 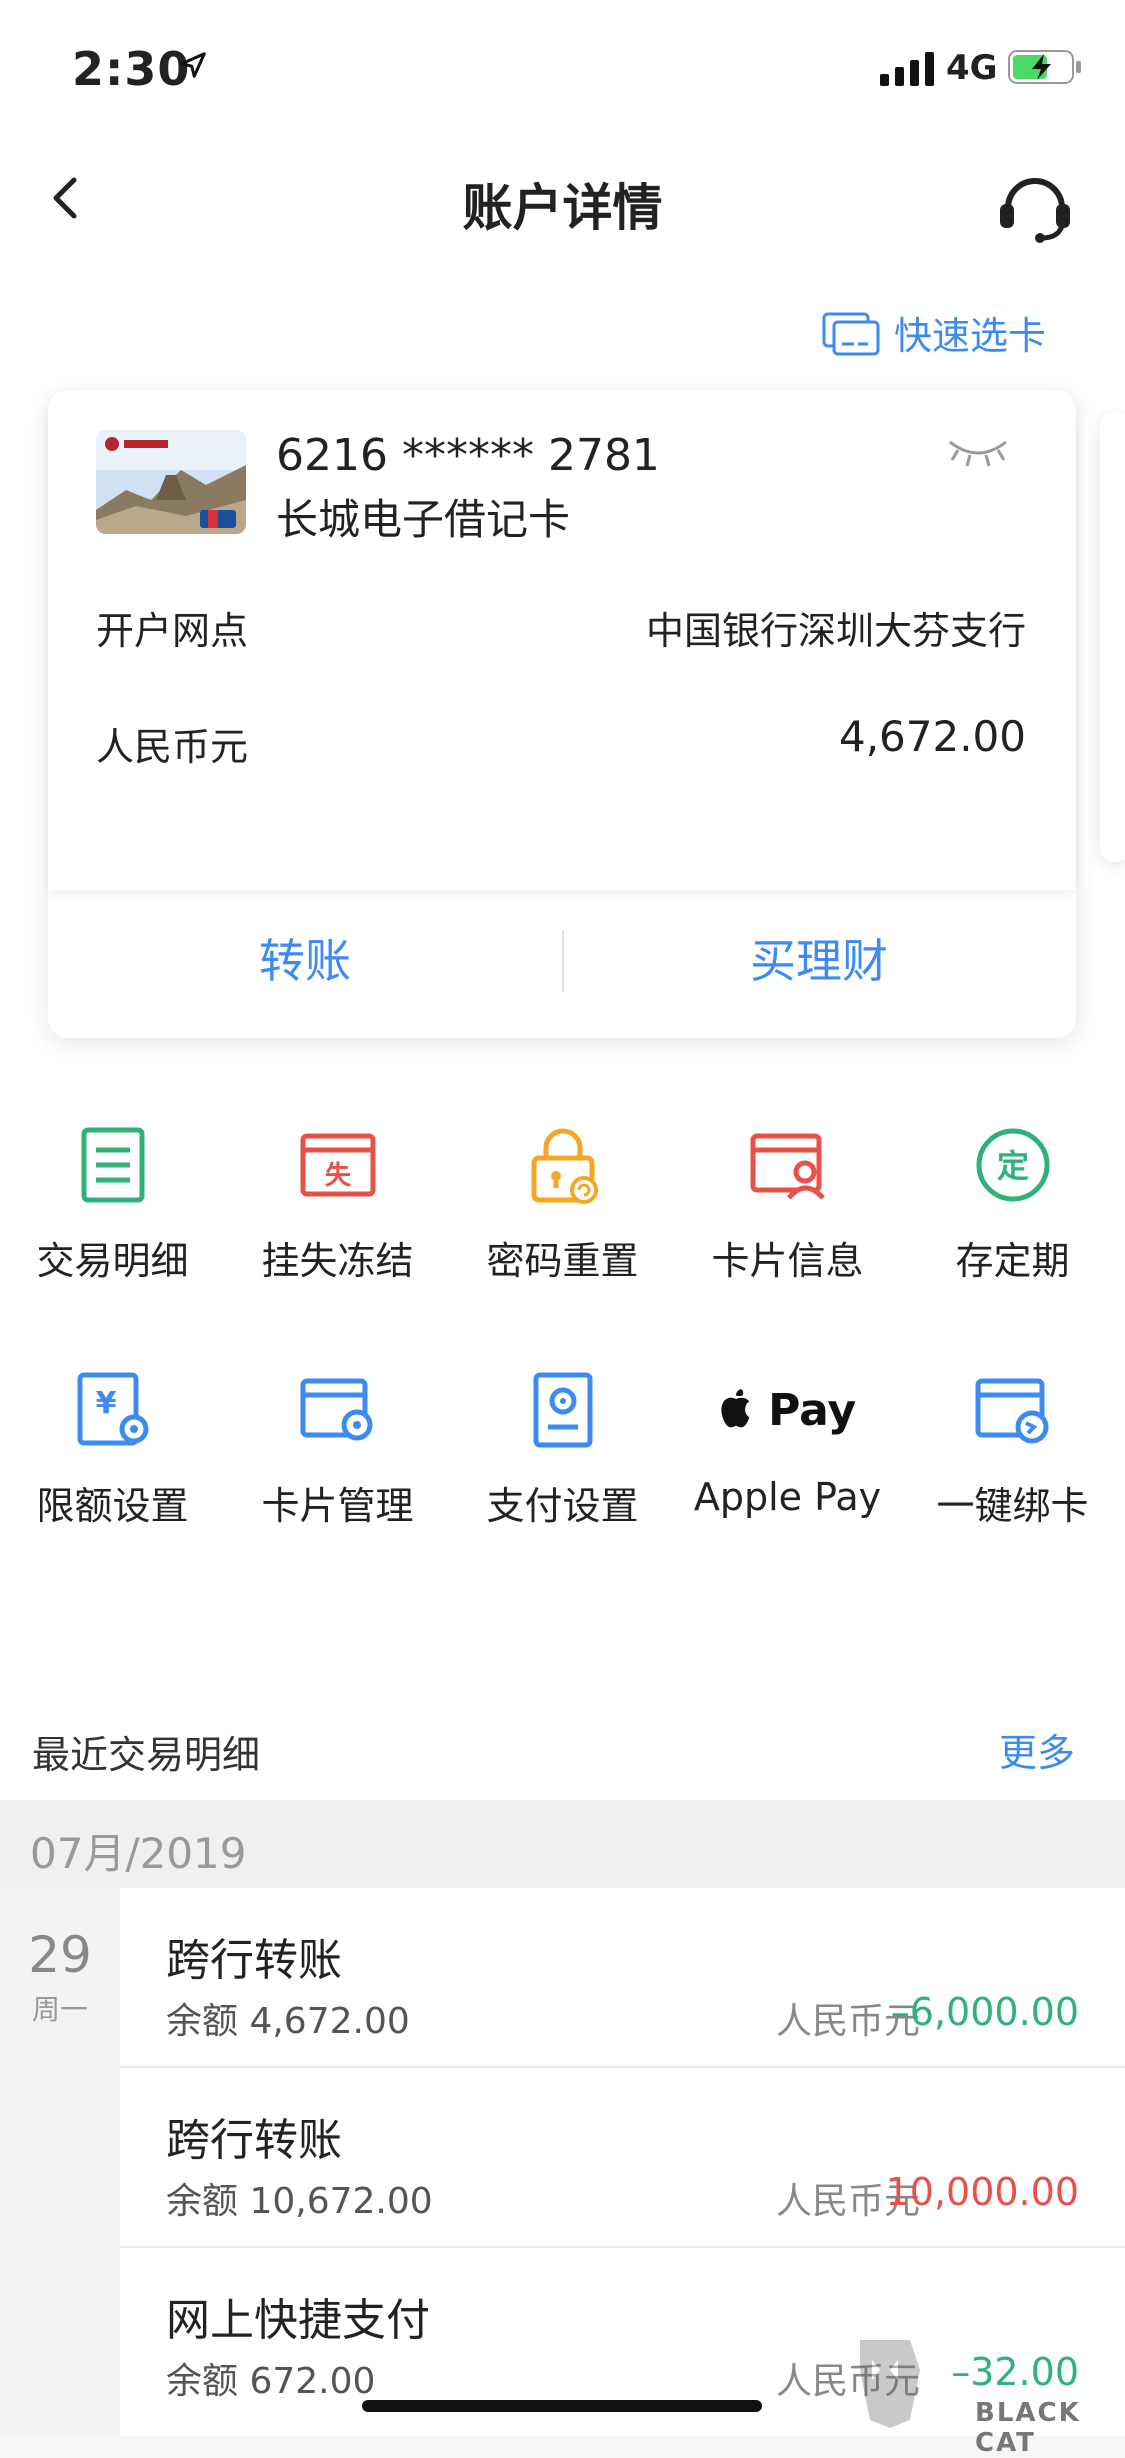 I want to click on transaction-row: 跨行转账 余额 10,672.00 人民币元 10,000.00, so click(x=622, y=2158).